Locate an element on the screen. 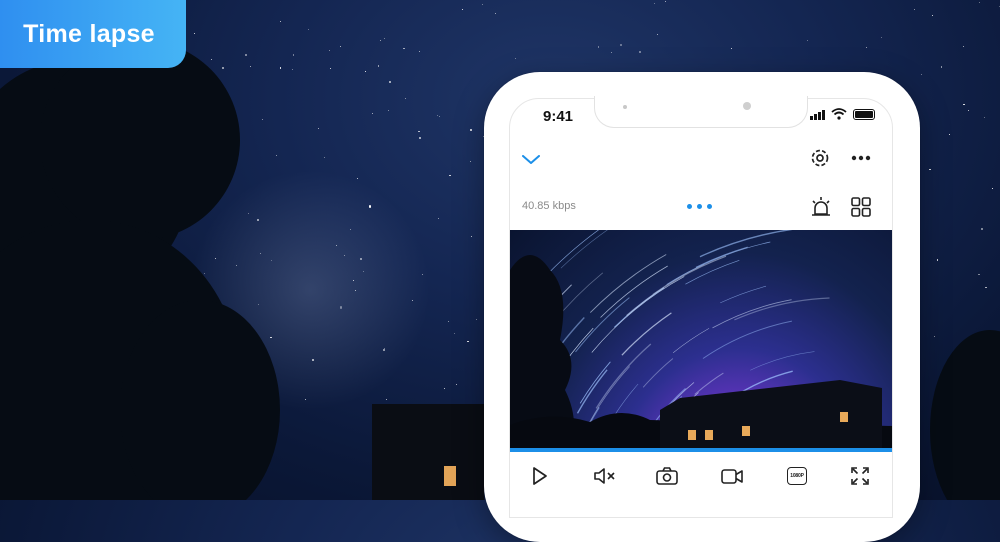  settings-button is located at coordinates (820, 158).